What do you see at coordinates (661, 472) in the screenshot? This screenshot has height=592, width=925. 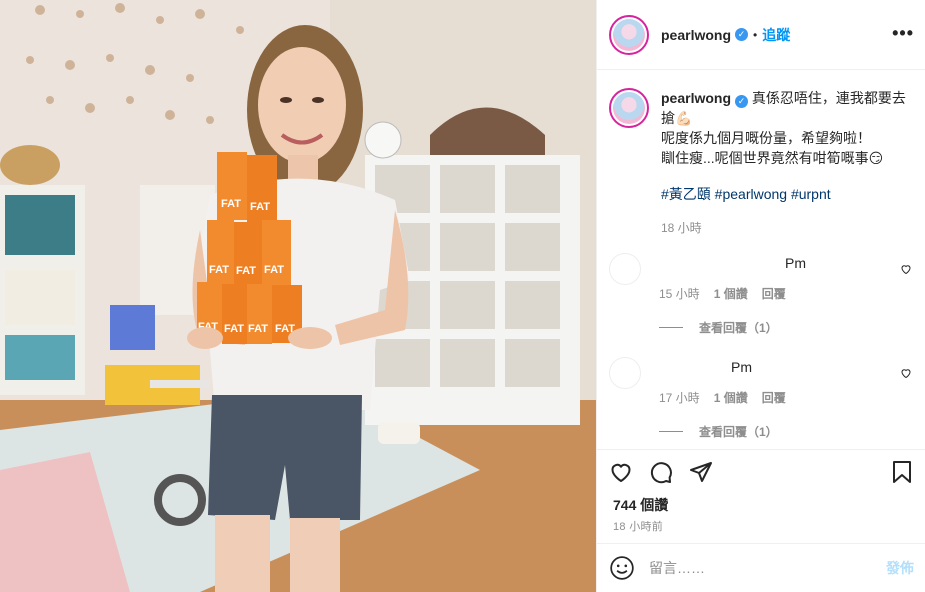 I see `comment-icon` at bounding box center [661, 472].